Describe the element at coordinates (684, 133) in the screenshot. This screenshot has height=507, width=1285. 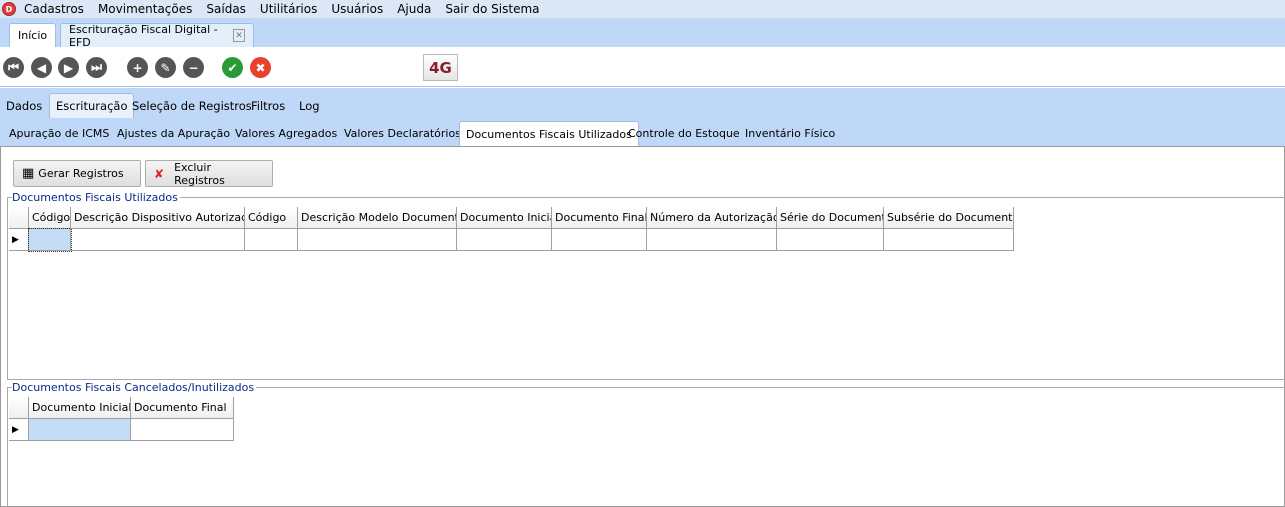
I see `subtab-controle-estoque: Controle do Estoque` at that location.